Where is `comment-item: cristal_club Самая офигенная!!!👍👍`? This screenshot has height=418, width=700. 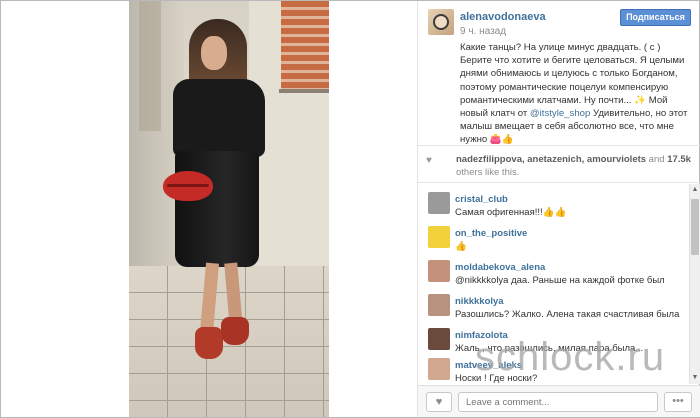 comment-item: cristal_club Самая офигенная!!!👍👍 is located at coordinates (553, 201).